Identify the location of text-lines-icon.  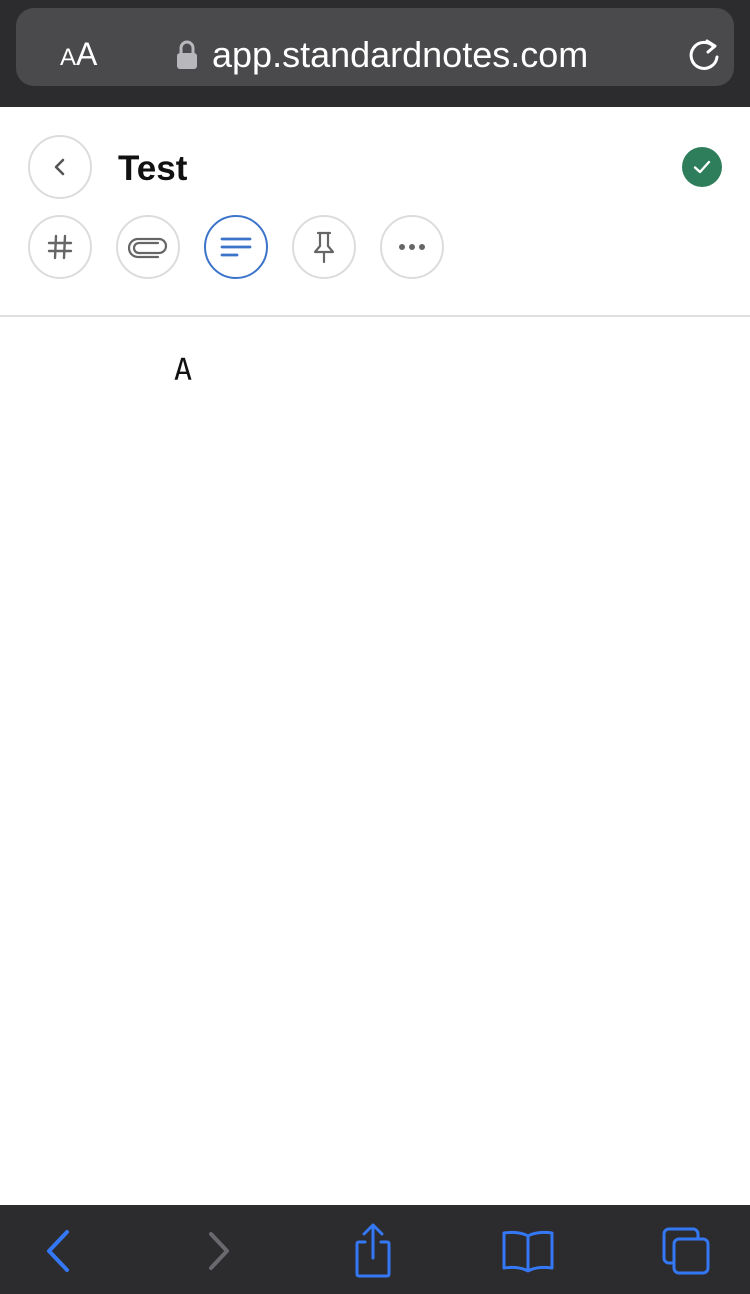
(236, 247).